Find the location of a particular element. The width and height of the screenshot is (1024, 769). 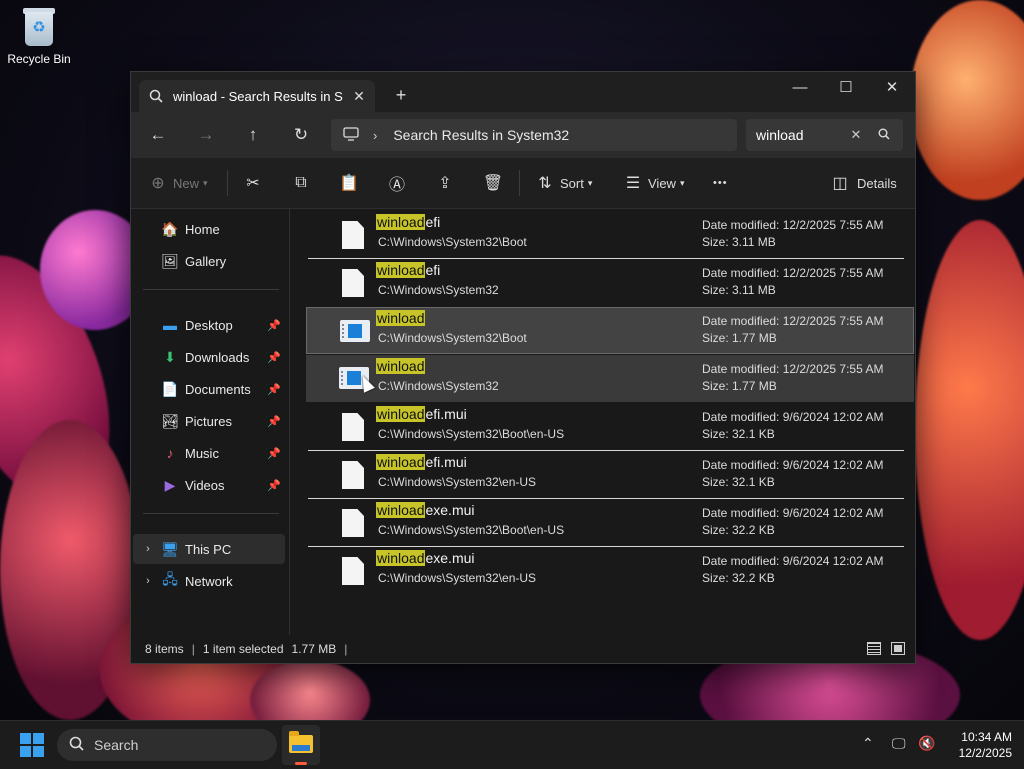

breadcrumb: Search Results in System32 is located at coordinates (481, 135).